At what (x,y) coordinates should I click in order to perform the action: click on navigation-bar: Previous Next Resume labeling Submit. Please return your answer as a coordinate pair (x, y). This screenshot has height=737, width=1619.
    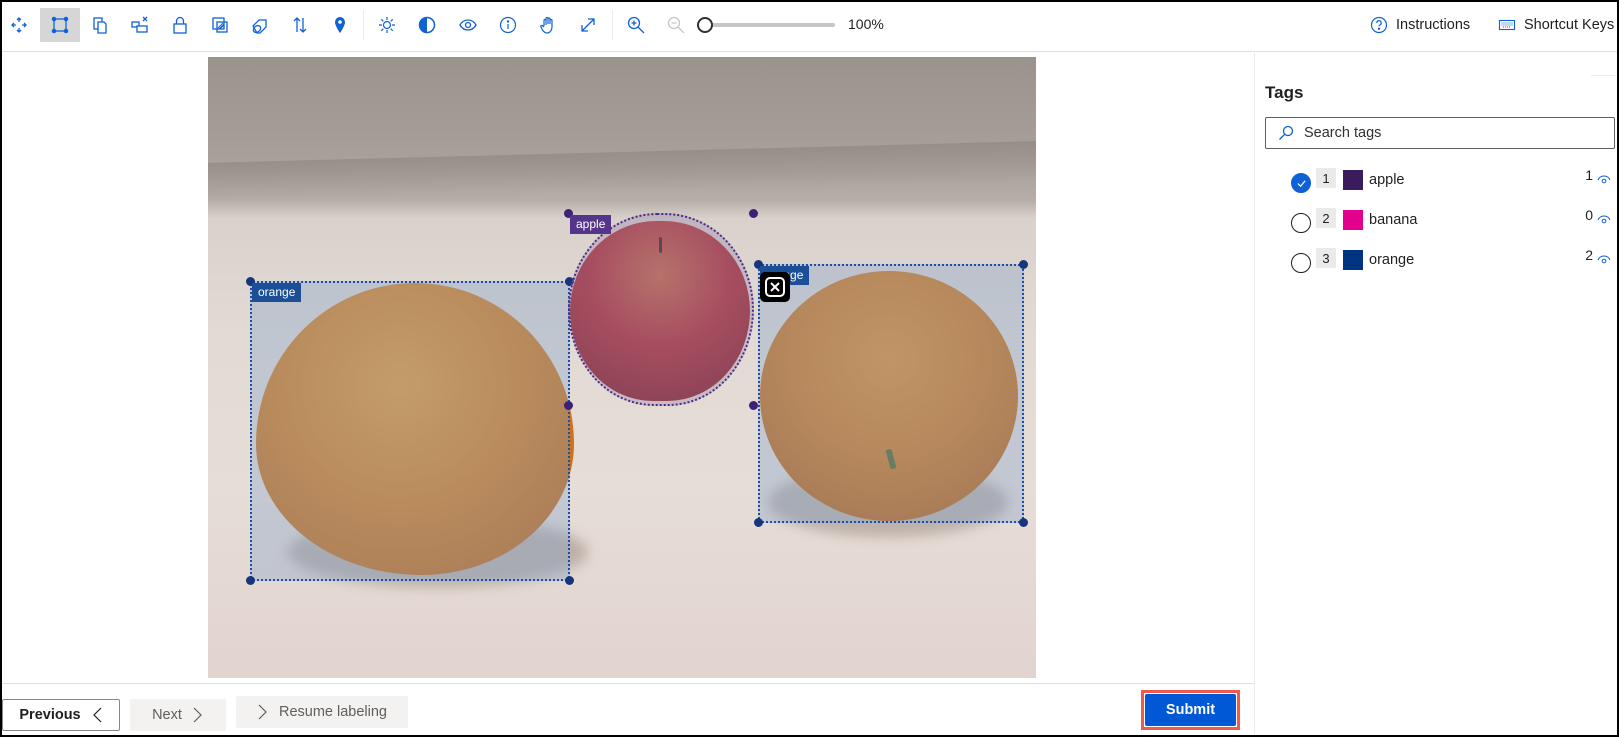
    Looking at the image, I should click on (628, 709).